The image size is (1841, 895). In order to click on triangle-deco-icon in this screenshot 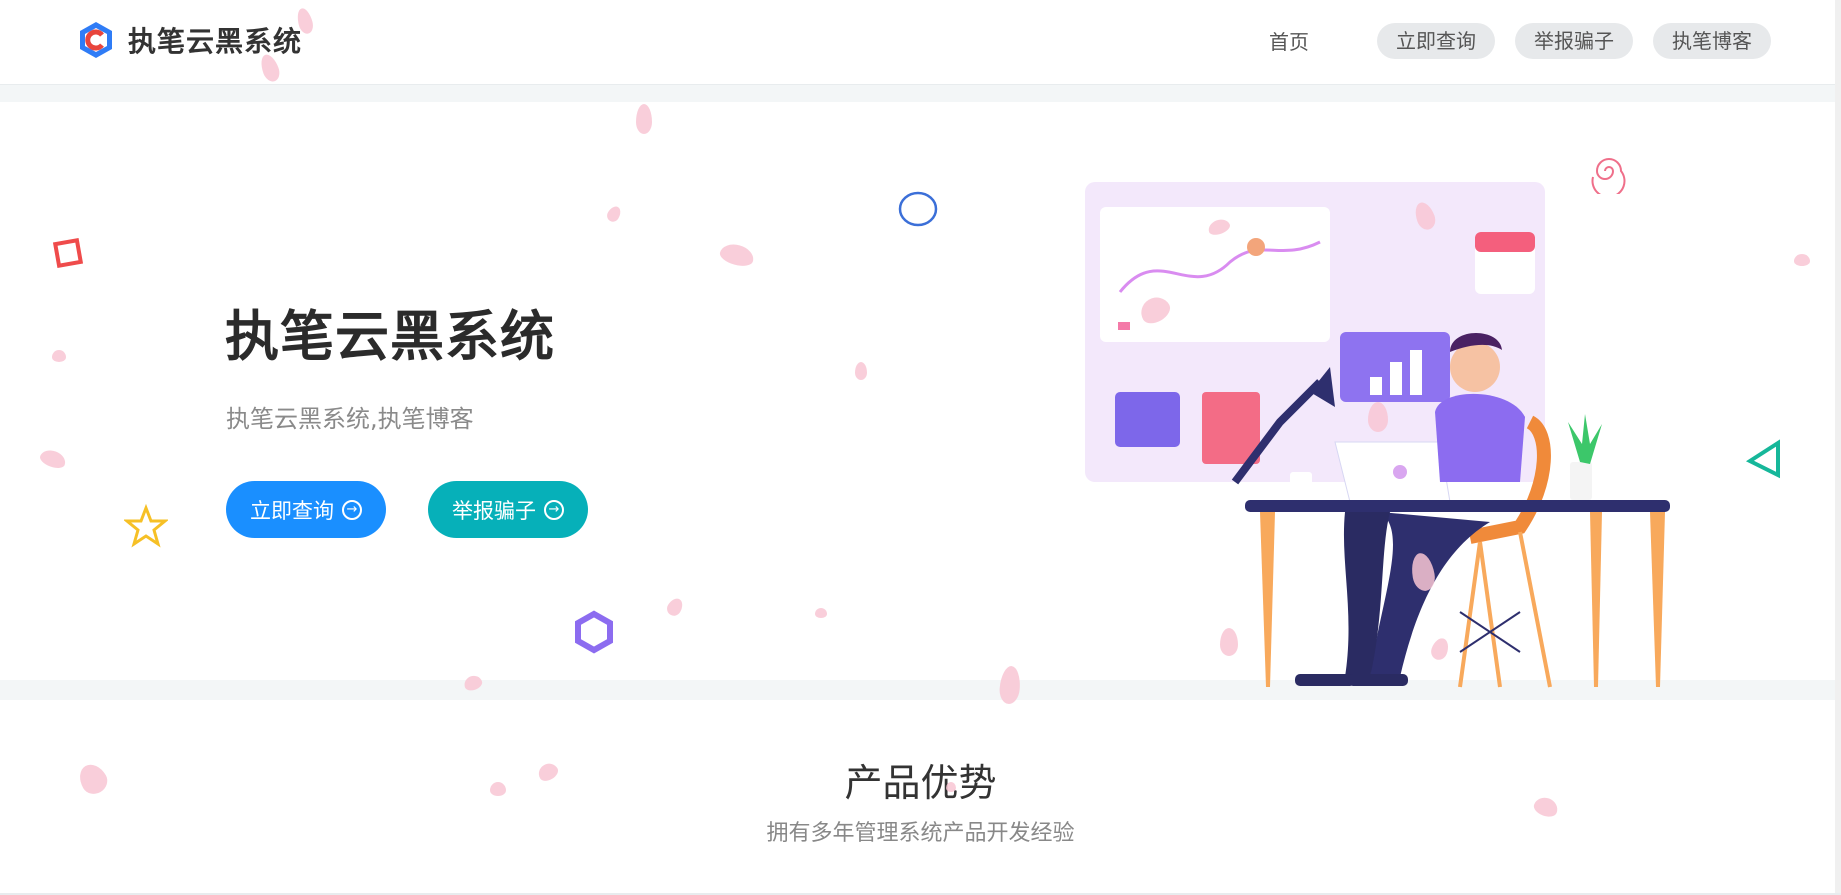, I will do `click(1762, 459)`.